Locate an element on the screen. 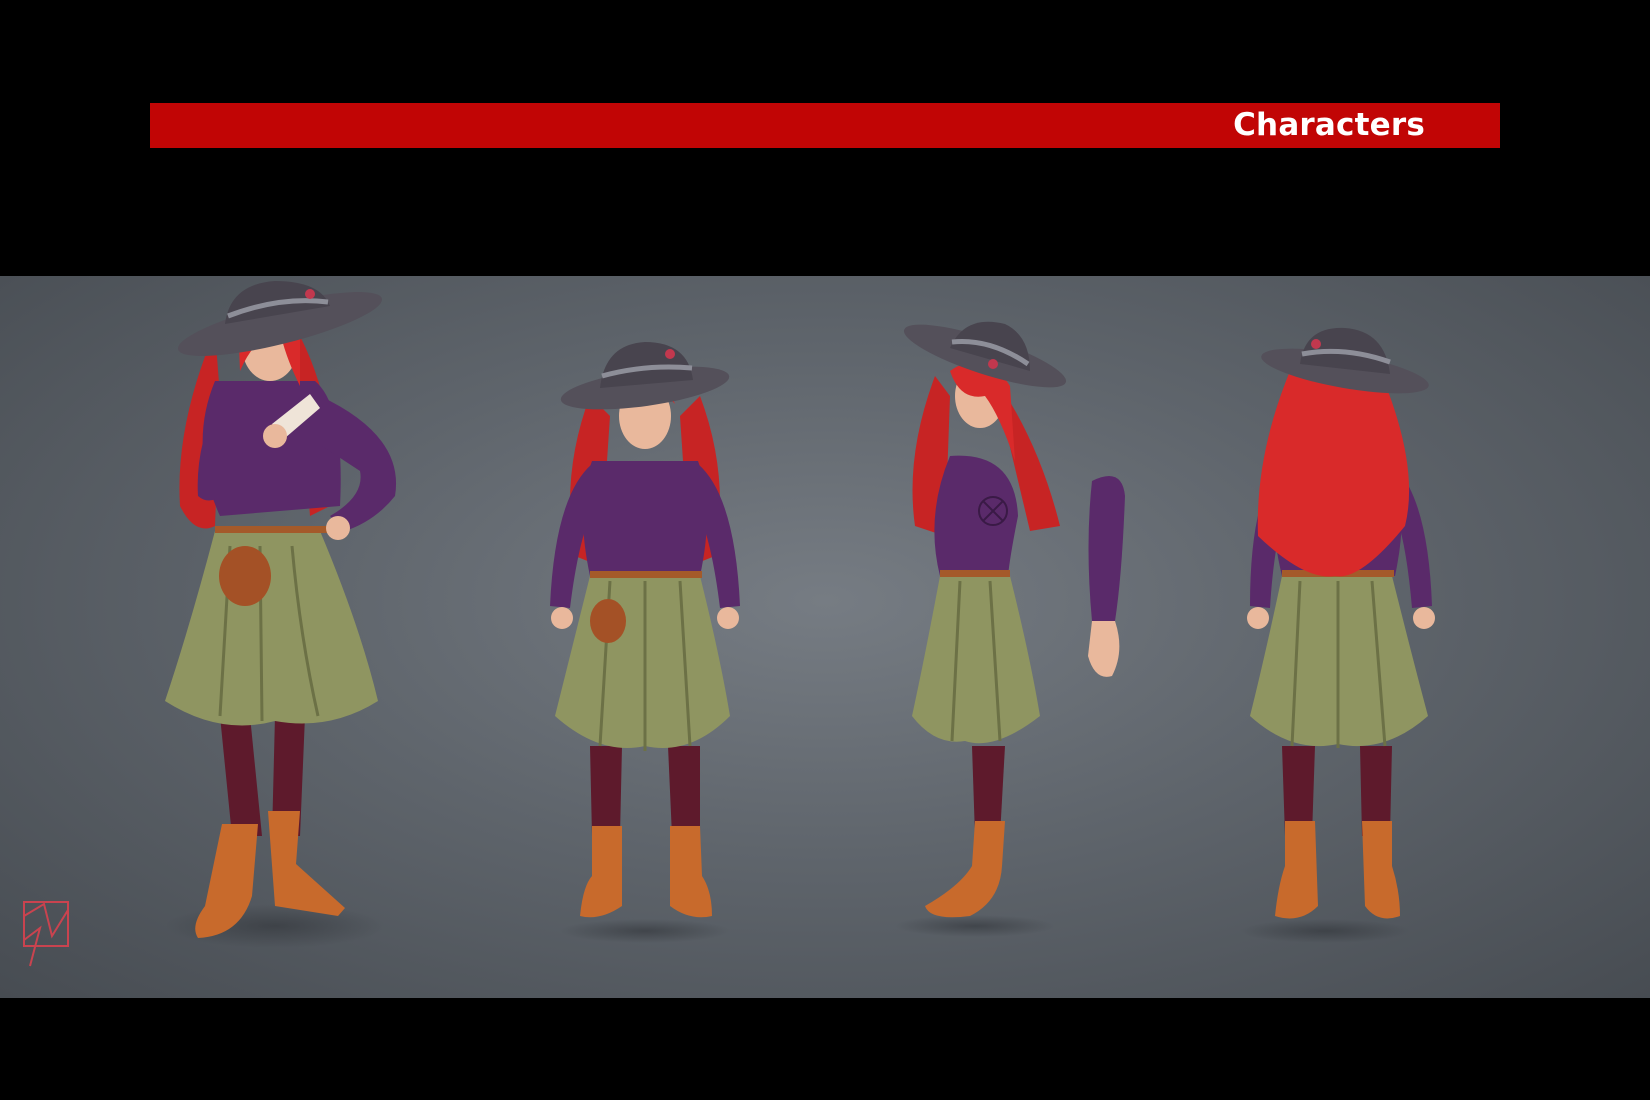 The image size is (1650, 1100). section-title: Characters is located at coordinates (1329, 125).